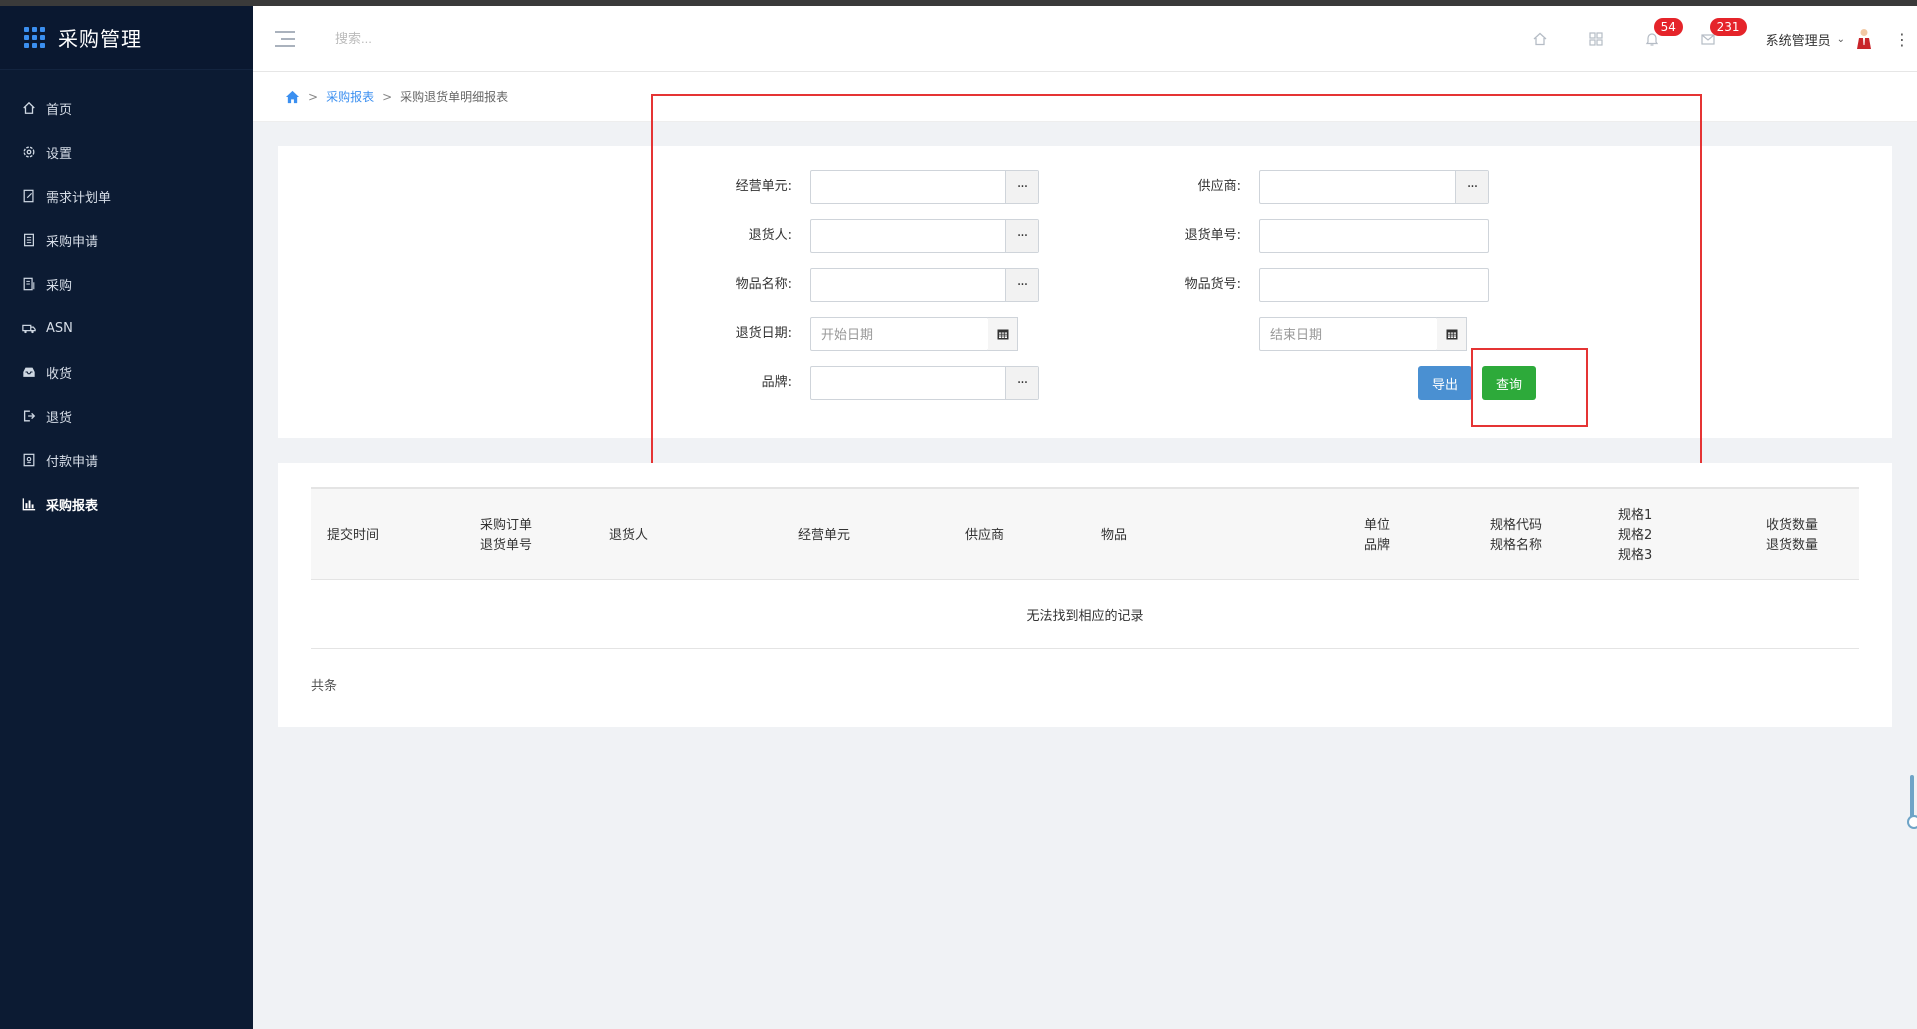 The height and width of the screenshot is (1029, 1917). I want to click on calendar-icon, so click(1002, 334).